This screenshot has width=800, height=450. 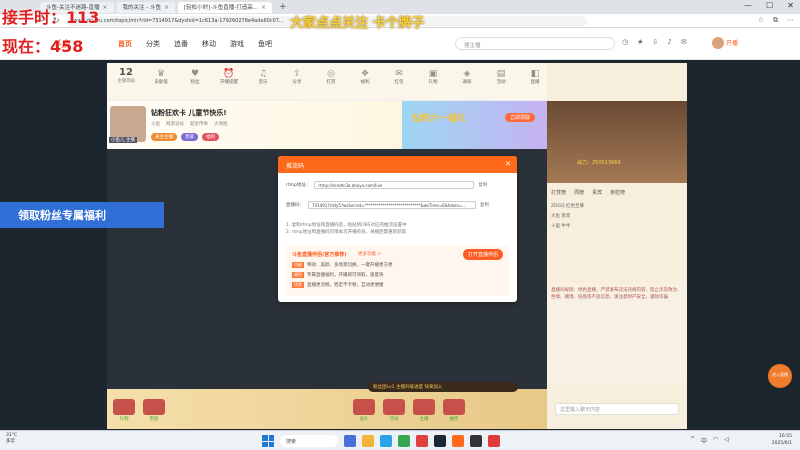 I want to click on windows-taskbar: 31°C 多云 搜索 ^ 中 ◠ ◁ 16:55 2025/6/1, so click(x=400, y=440).